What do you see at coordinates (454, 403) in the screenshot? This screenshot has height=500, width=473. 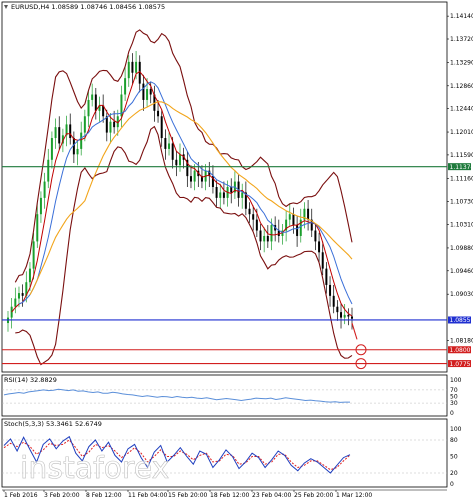 I see `rsi-tick-label: 30` at bounding box center [454, 403].